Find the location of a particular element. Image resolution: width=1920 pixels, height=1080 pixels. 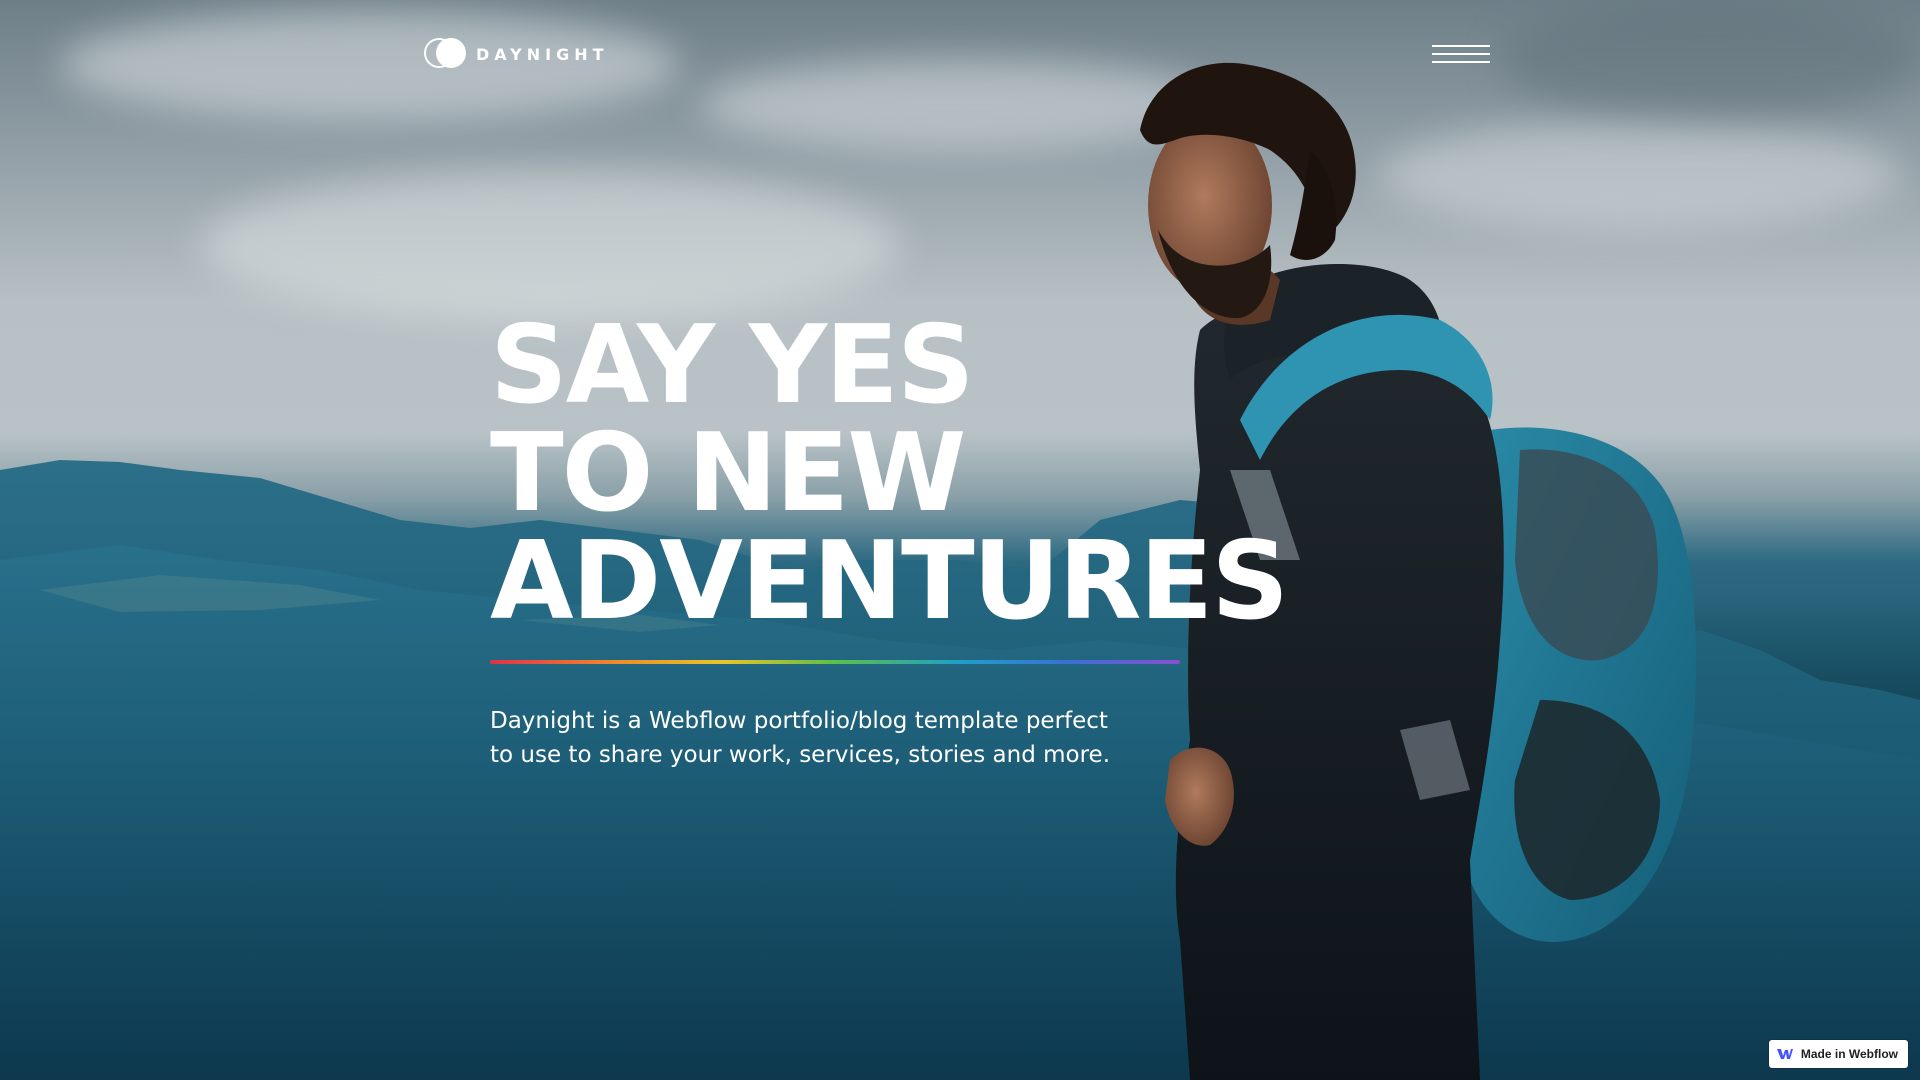

rainbow-divider is located at coordinates (835, 662).